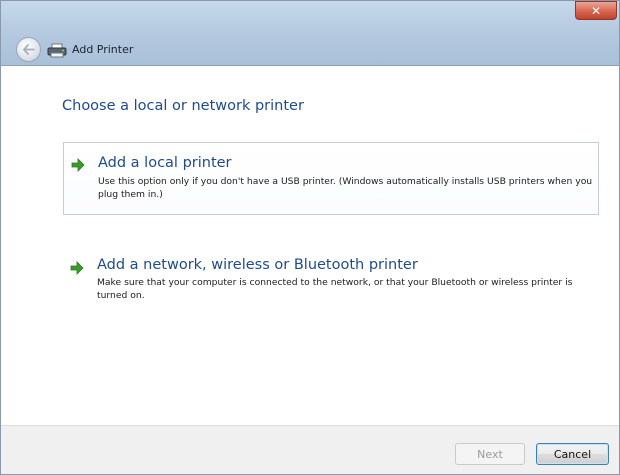 Image resolution: width=620 pixels, height=475 pixels. What do you see at coordinates (57, 50) in the screenshot?
I see `printer-icon` at bounding box center [57, 50].